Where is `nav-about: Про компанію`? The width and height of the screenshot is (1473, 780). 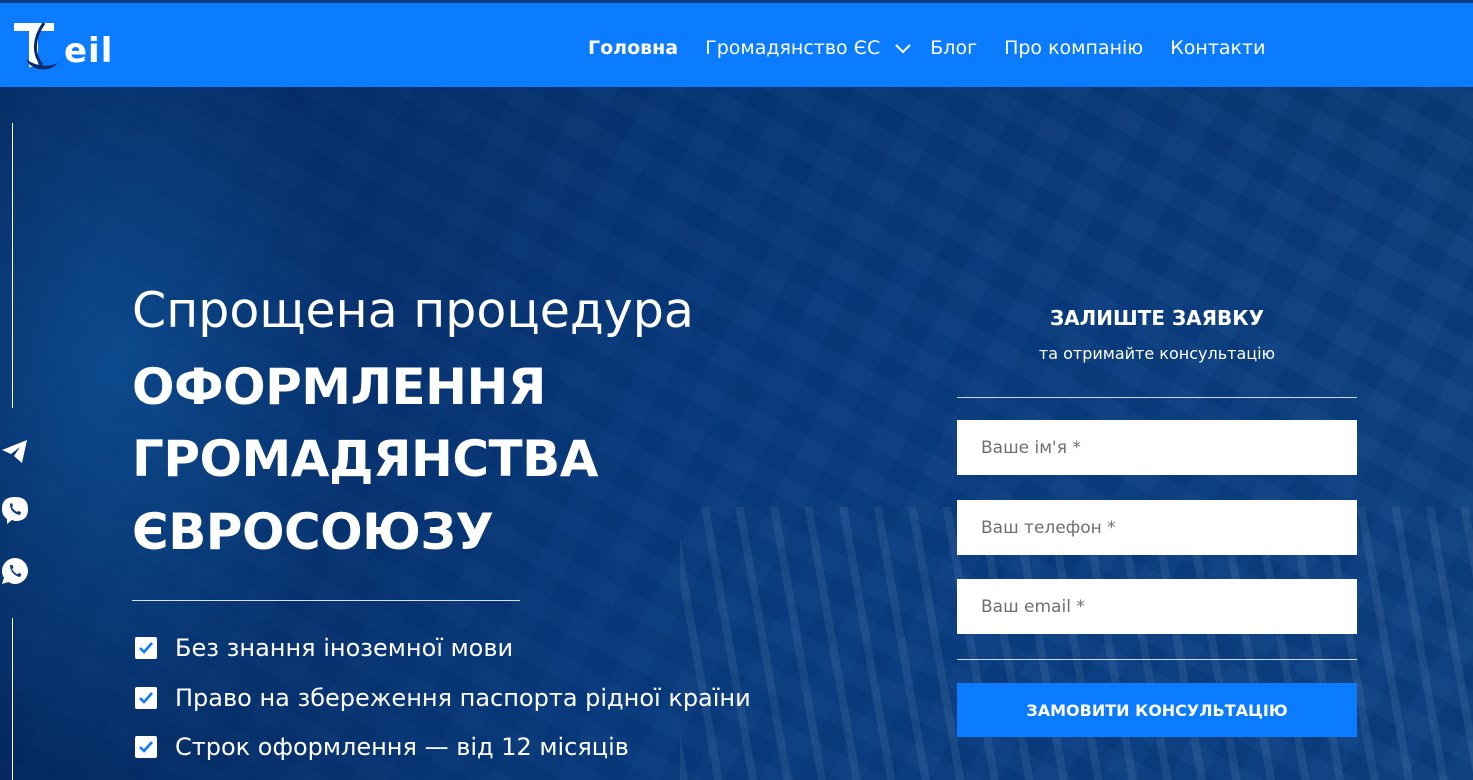 nav-about: Про компанію is located at coordinates (1073, 48).